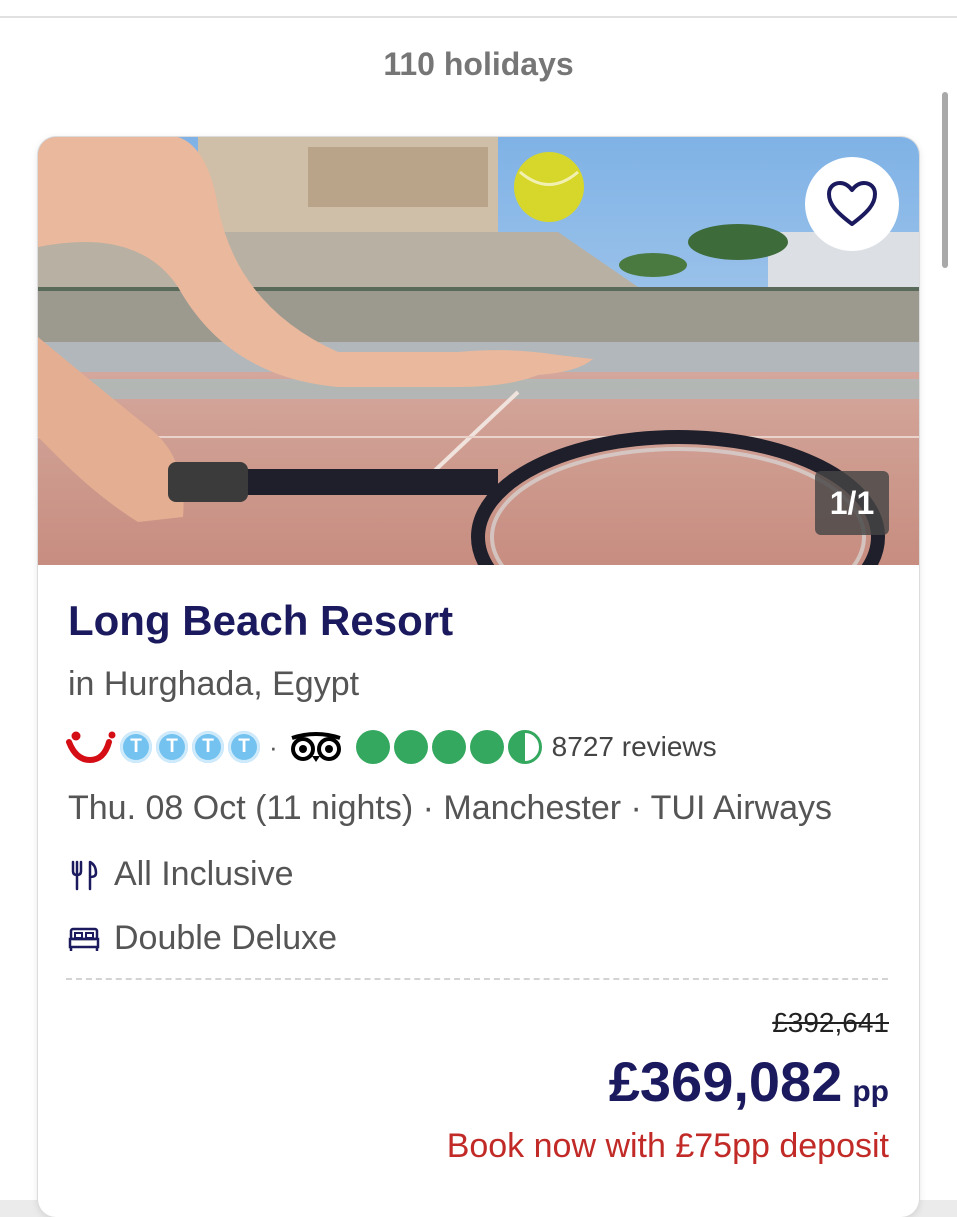  I want to click on cutlery-icon, so click(84, 875).